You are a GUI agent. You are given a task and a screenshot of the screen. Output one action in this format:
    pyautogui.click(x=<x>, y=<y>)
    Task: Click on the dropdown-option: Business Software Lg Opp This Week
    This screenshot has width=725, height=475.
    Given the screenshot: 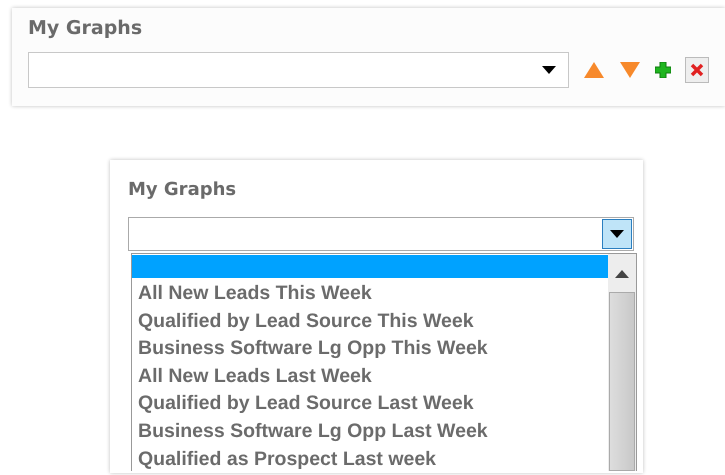 What is the action you would take?
    pyautogui.click(x=370, y=349)
    